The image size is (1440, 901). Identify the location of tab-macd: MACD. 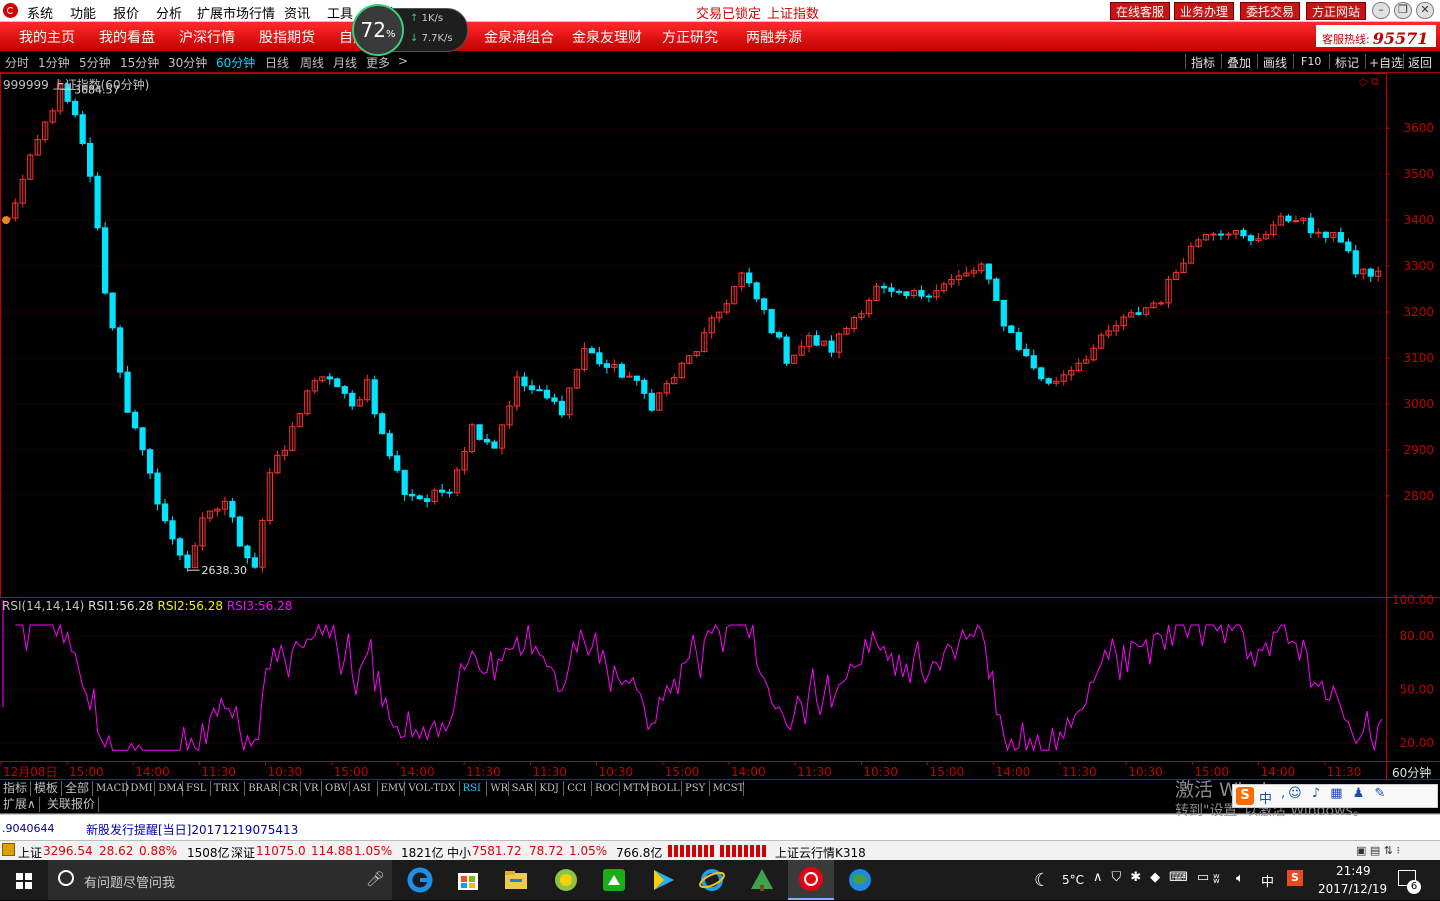
(111, 788).